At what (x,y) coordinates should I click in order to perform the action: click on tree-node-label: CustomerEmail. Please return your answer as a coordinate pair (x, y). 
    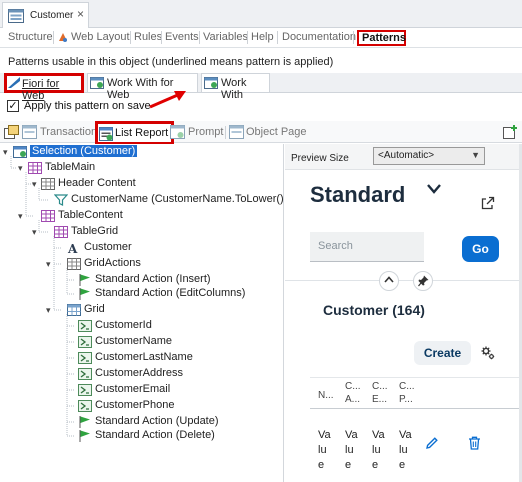
    Looking at the image, I should click on (133, 389).